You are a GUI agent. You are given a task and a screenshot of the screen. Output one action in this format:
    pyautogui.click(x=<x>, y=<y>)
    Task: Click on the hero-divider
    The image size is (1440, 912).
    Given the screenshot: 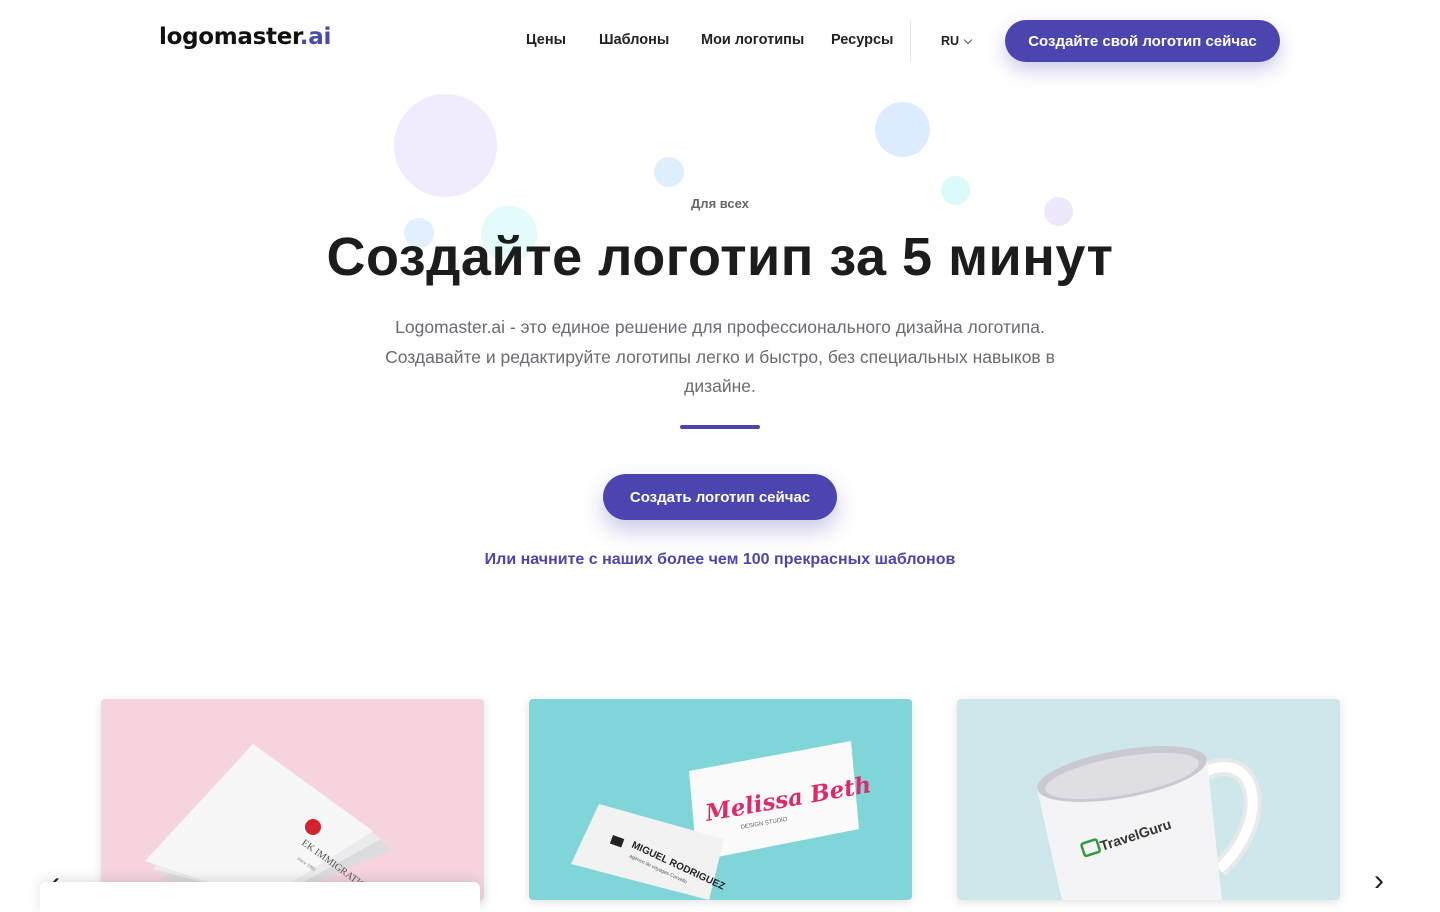 What is the action you would take?
    pyautogui.click(x=720, y=427)
    